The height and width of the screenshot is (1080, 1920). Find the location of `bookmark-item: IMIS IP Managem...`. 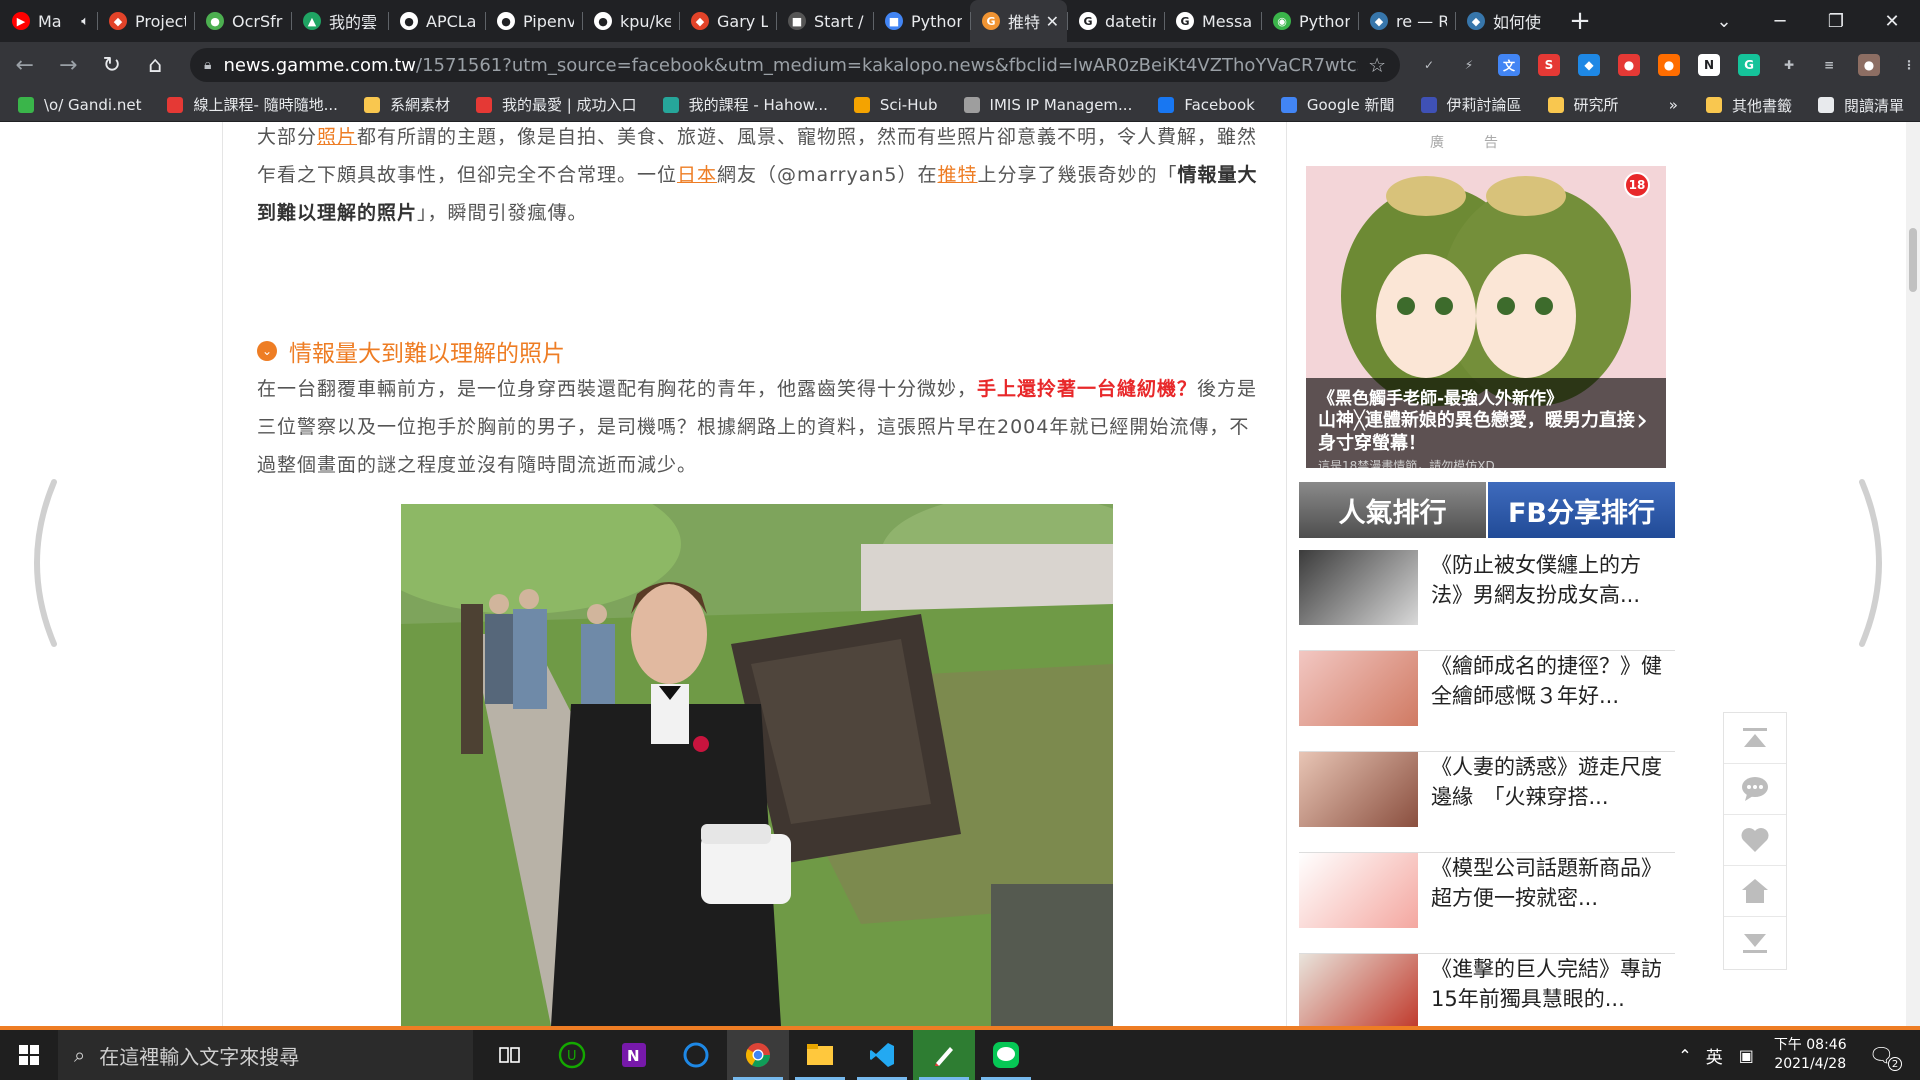

bookmark-item: IMIS IP Managem... is located at coordinates (1047, 105).